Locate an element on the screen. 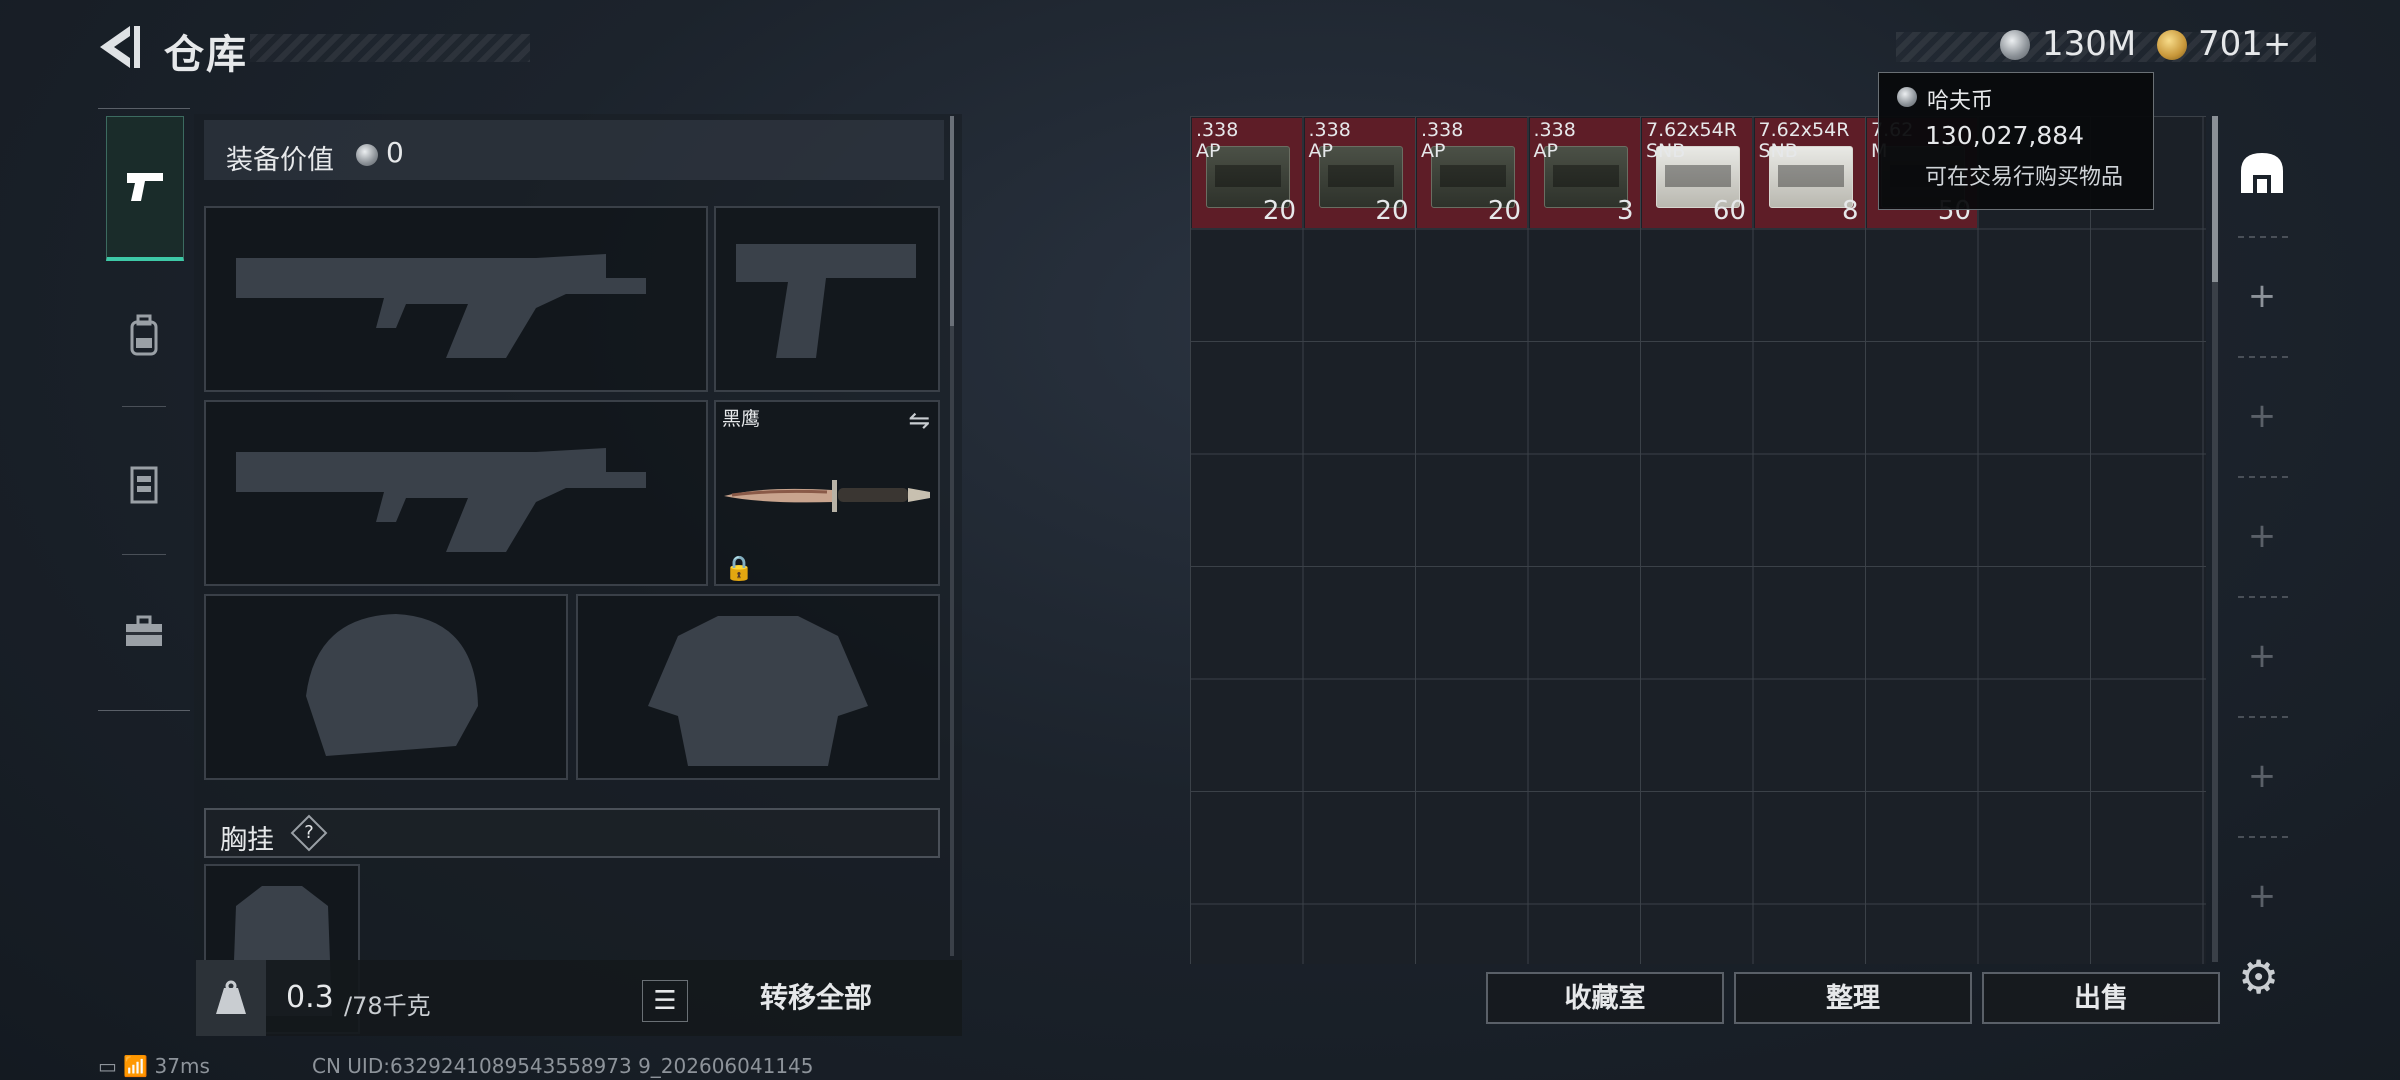 This screenshot has height=1080, width=2400. equipment-value-label: 装备价值 is located at coordinates (280, 160).